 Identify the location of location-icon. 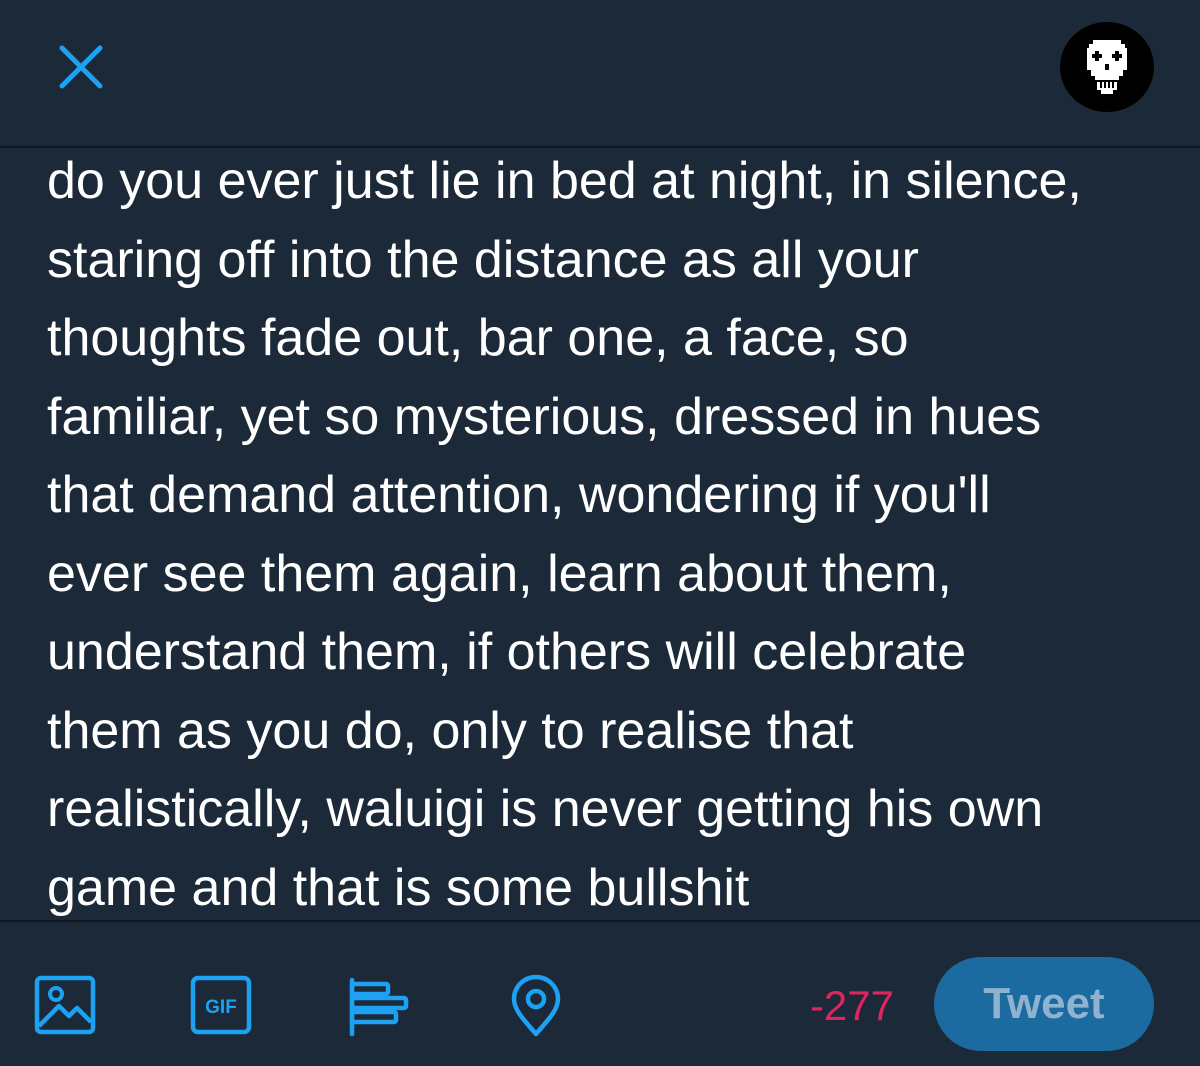
(536, 1005).